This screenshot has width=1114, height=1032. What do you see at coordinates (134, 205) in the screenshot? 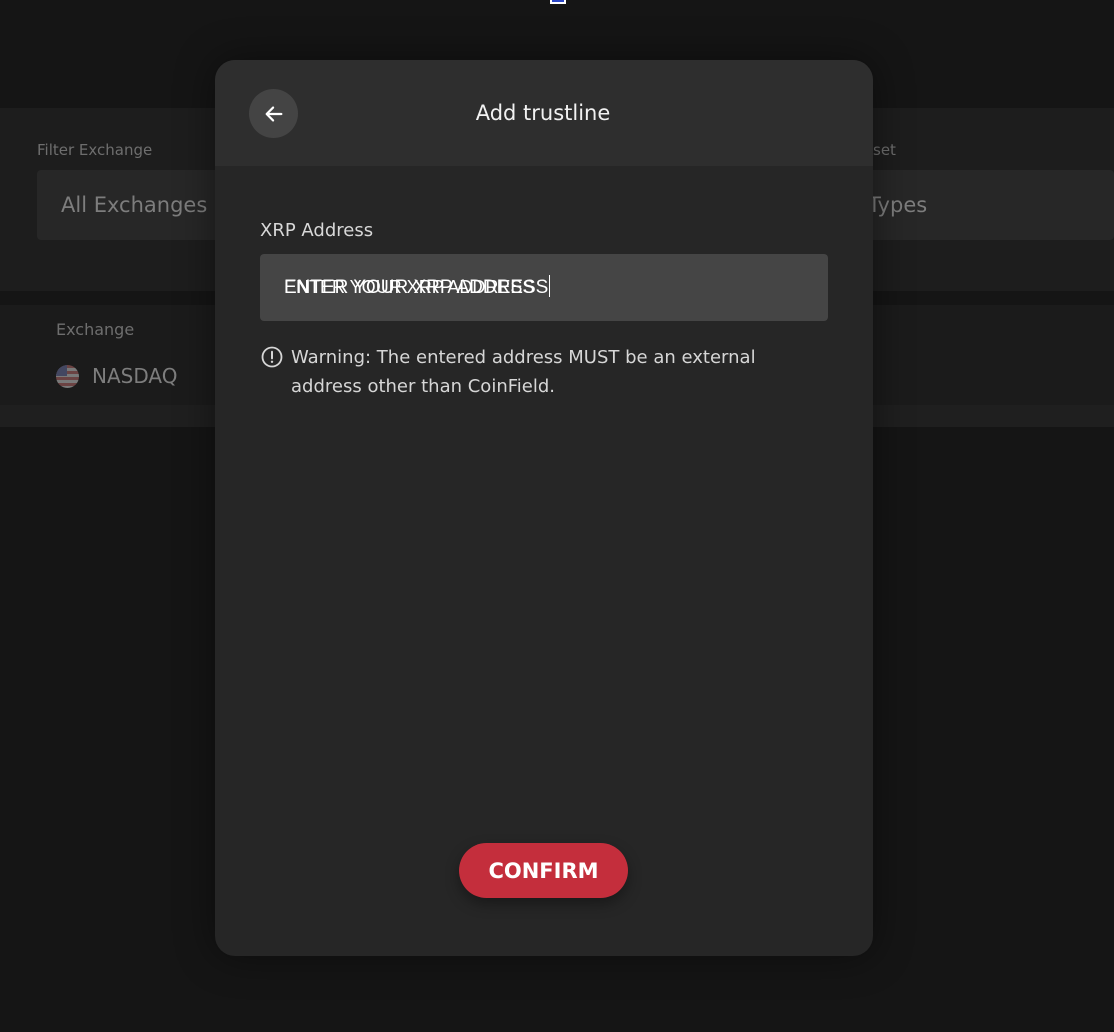
I see `filter-exchange-value: All Exchanges` at bounding box center [134, 205].